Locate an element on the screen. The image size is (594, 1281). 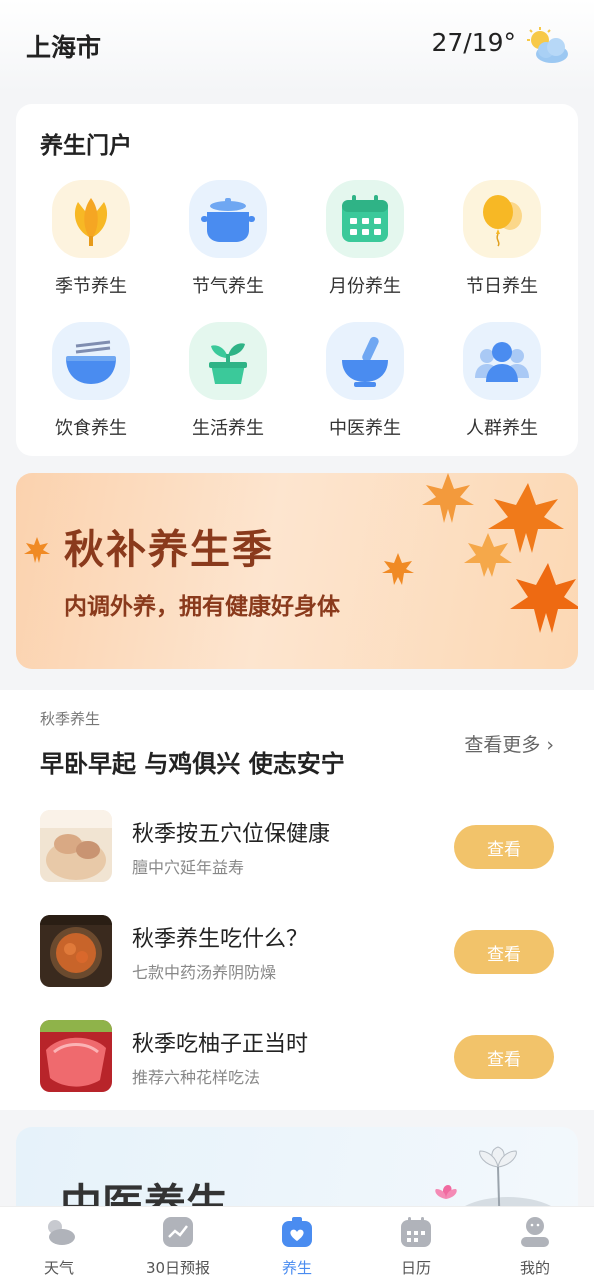
mortar-icon is located at coordinates (365, 361).